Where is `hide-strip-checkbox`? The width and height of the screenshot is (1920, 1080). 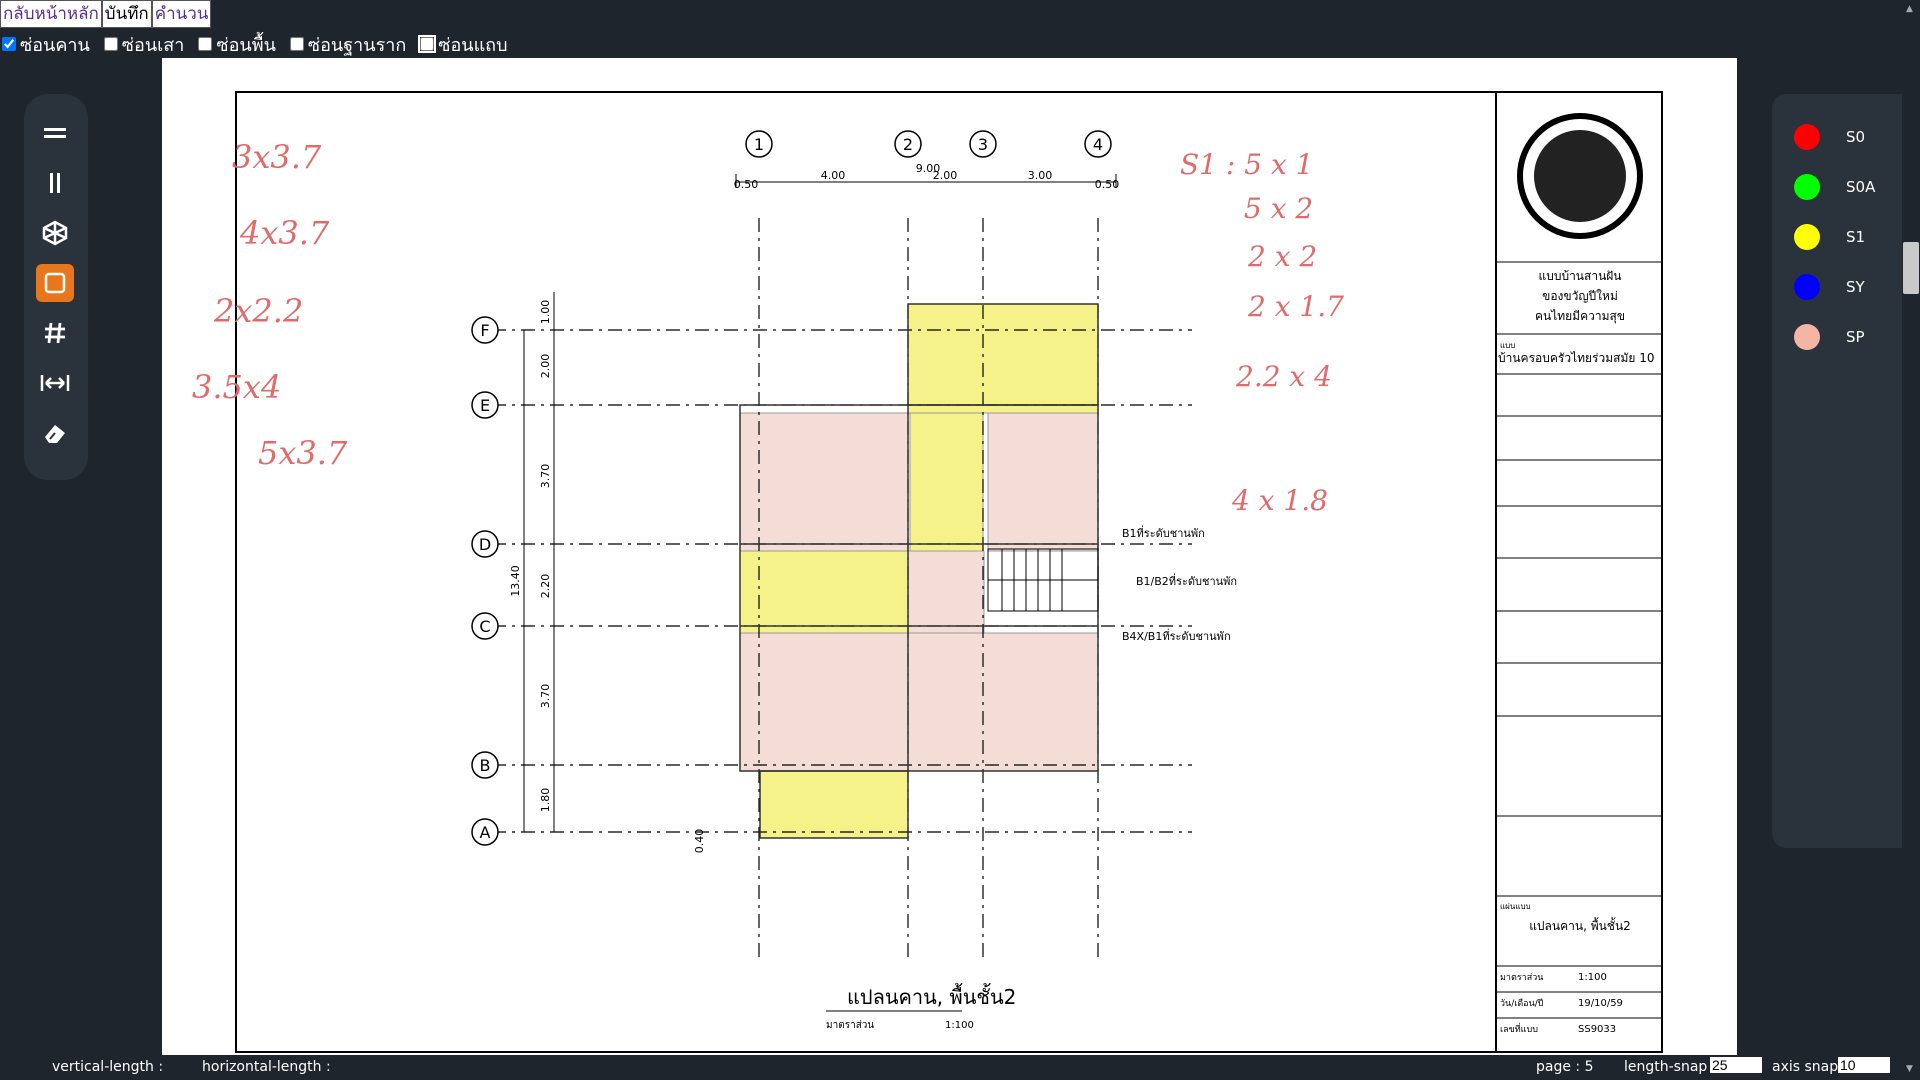 hide-strip-checkbox is located at coordinates (427, 44).